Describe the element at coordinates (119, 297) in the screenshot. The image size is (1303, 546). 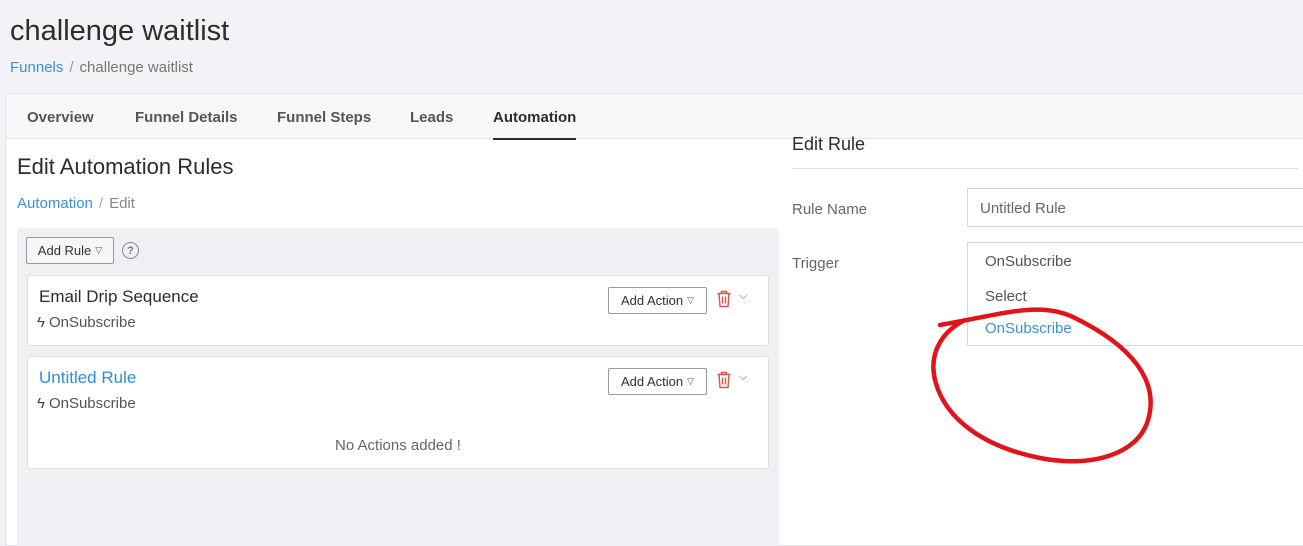
I see `rule-name: Email Drip Sequence` at that location.